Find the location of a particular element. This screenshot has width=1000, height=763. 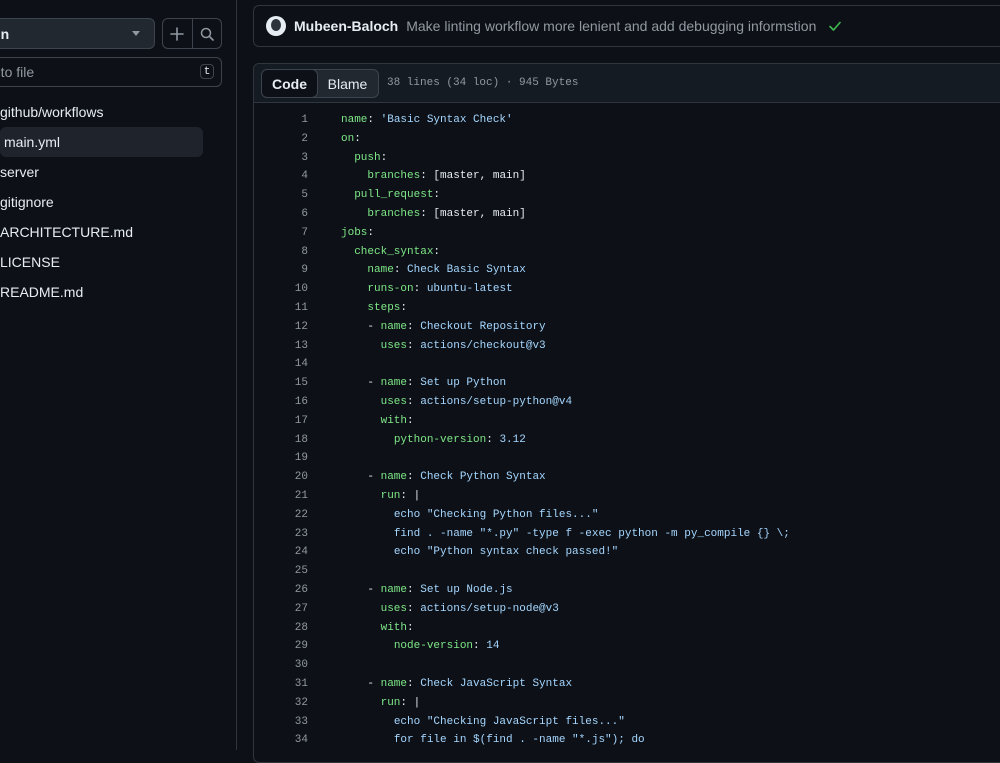

code-line: 12 - name: Checkout Repository is located at coordinates (627, 327).